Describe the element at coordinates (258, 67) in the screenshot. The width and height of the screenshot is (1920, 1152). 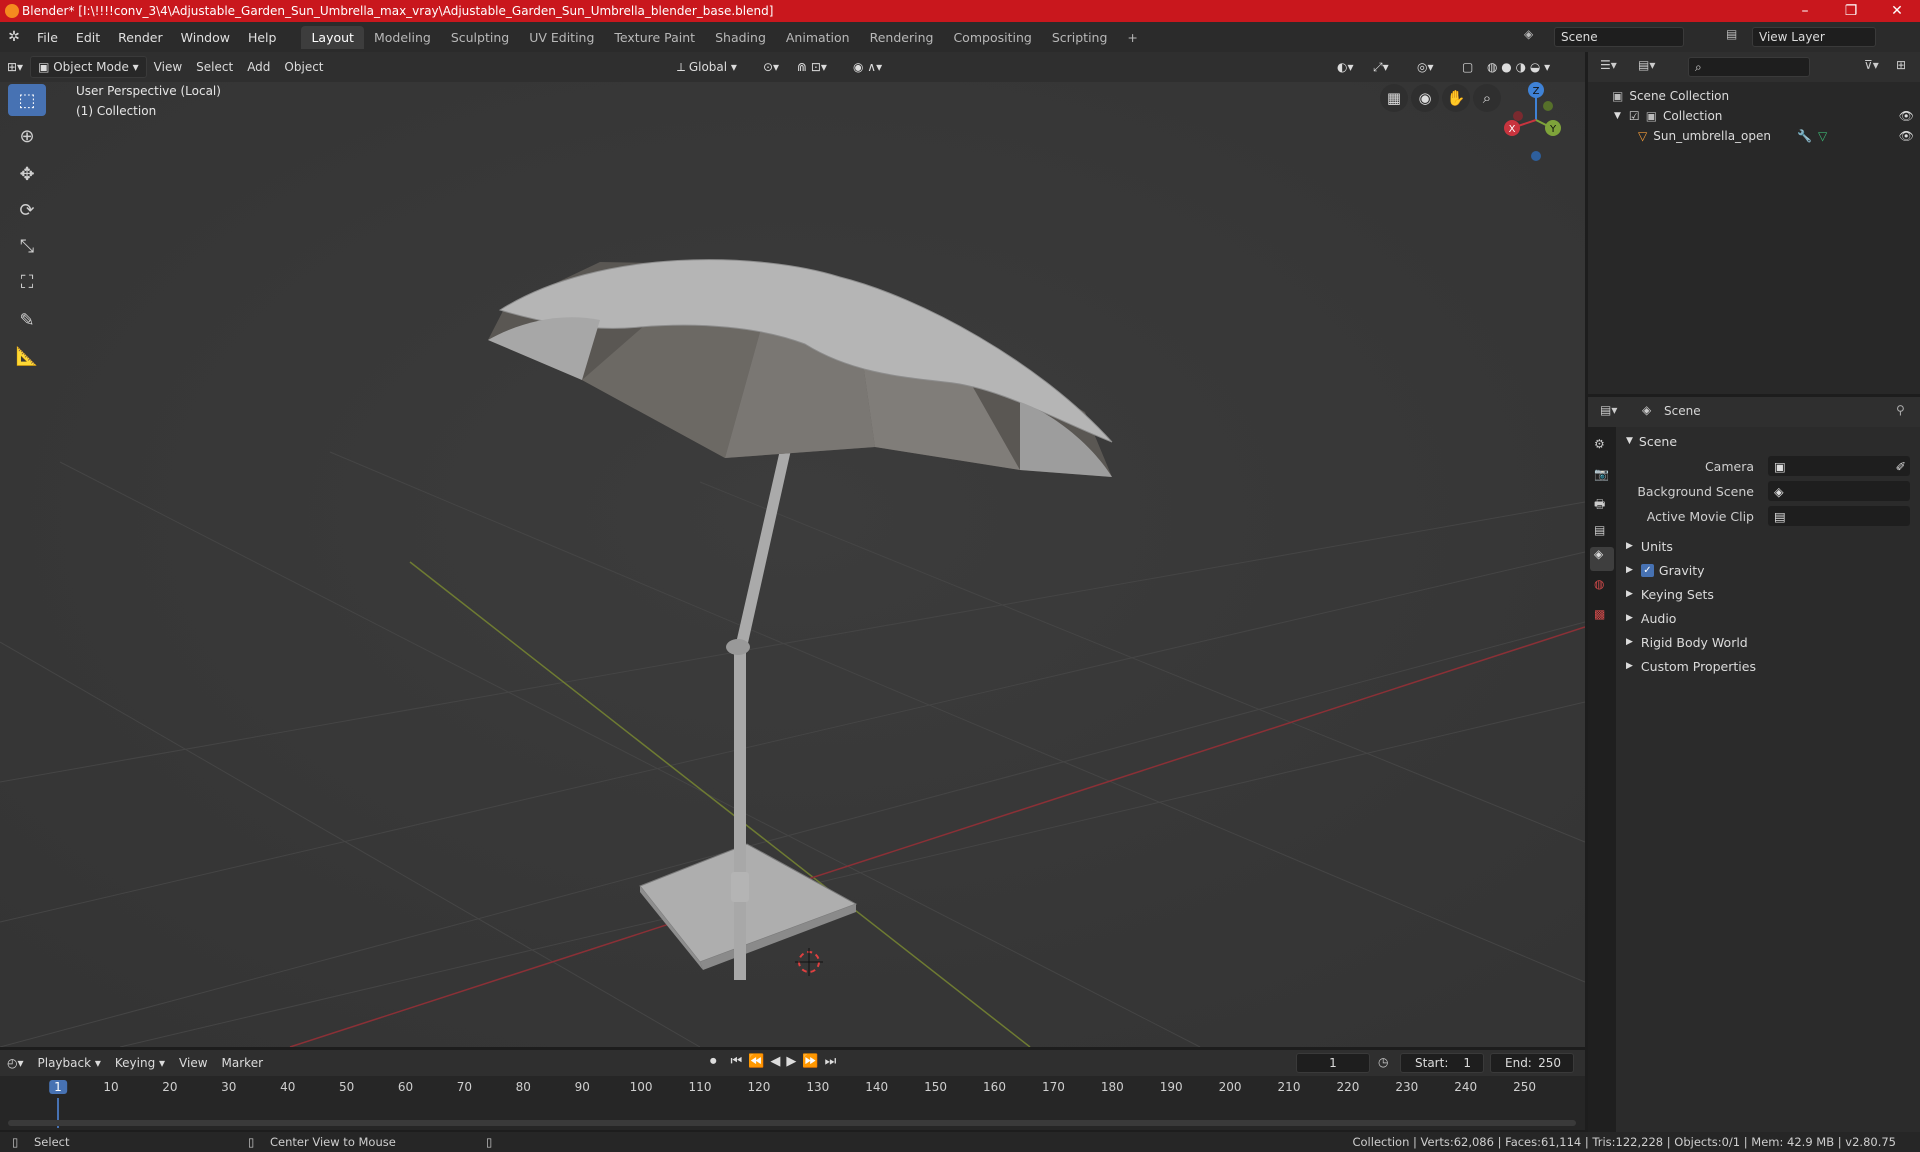
I see `viewport-menu-add: Add` at that location.